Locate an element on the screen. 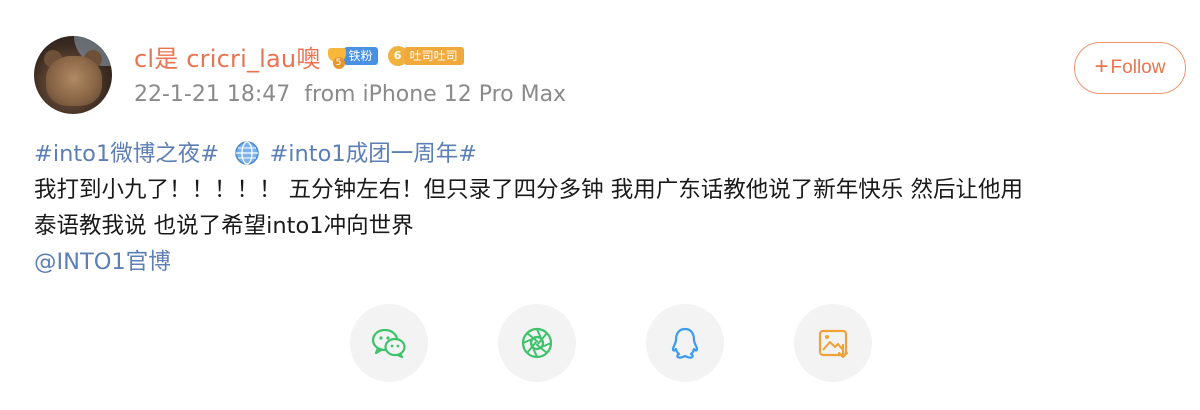 This screenshot has width=1200, height=410. fan-badge: 5 铁粉 is located at coordinates (352, 57).